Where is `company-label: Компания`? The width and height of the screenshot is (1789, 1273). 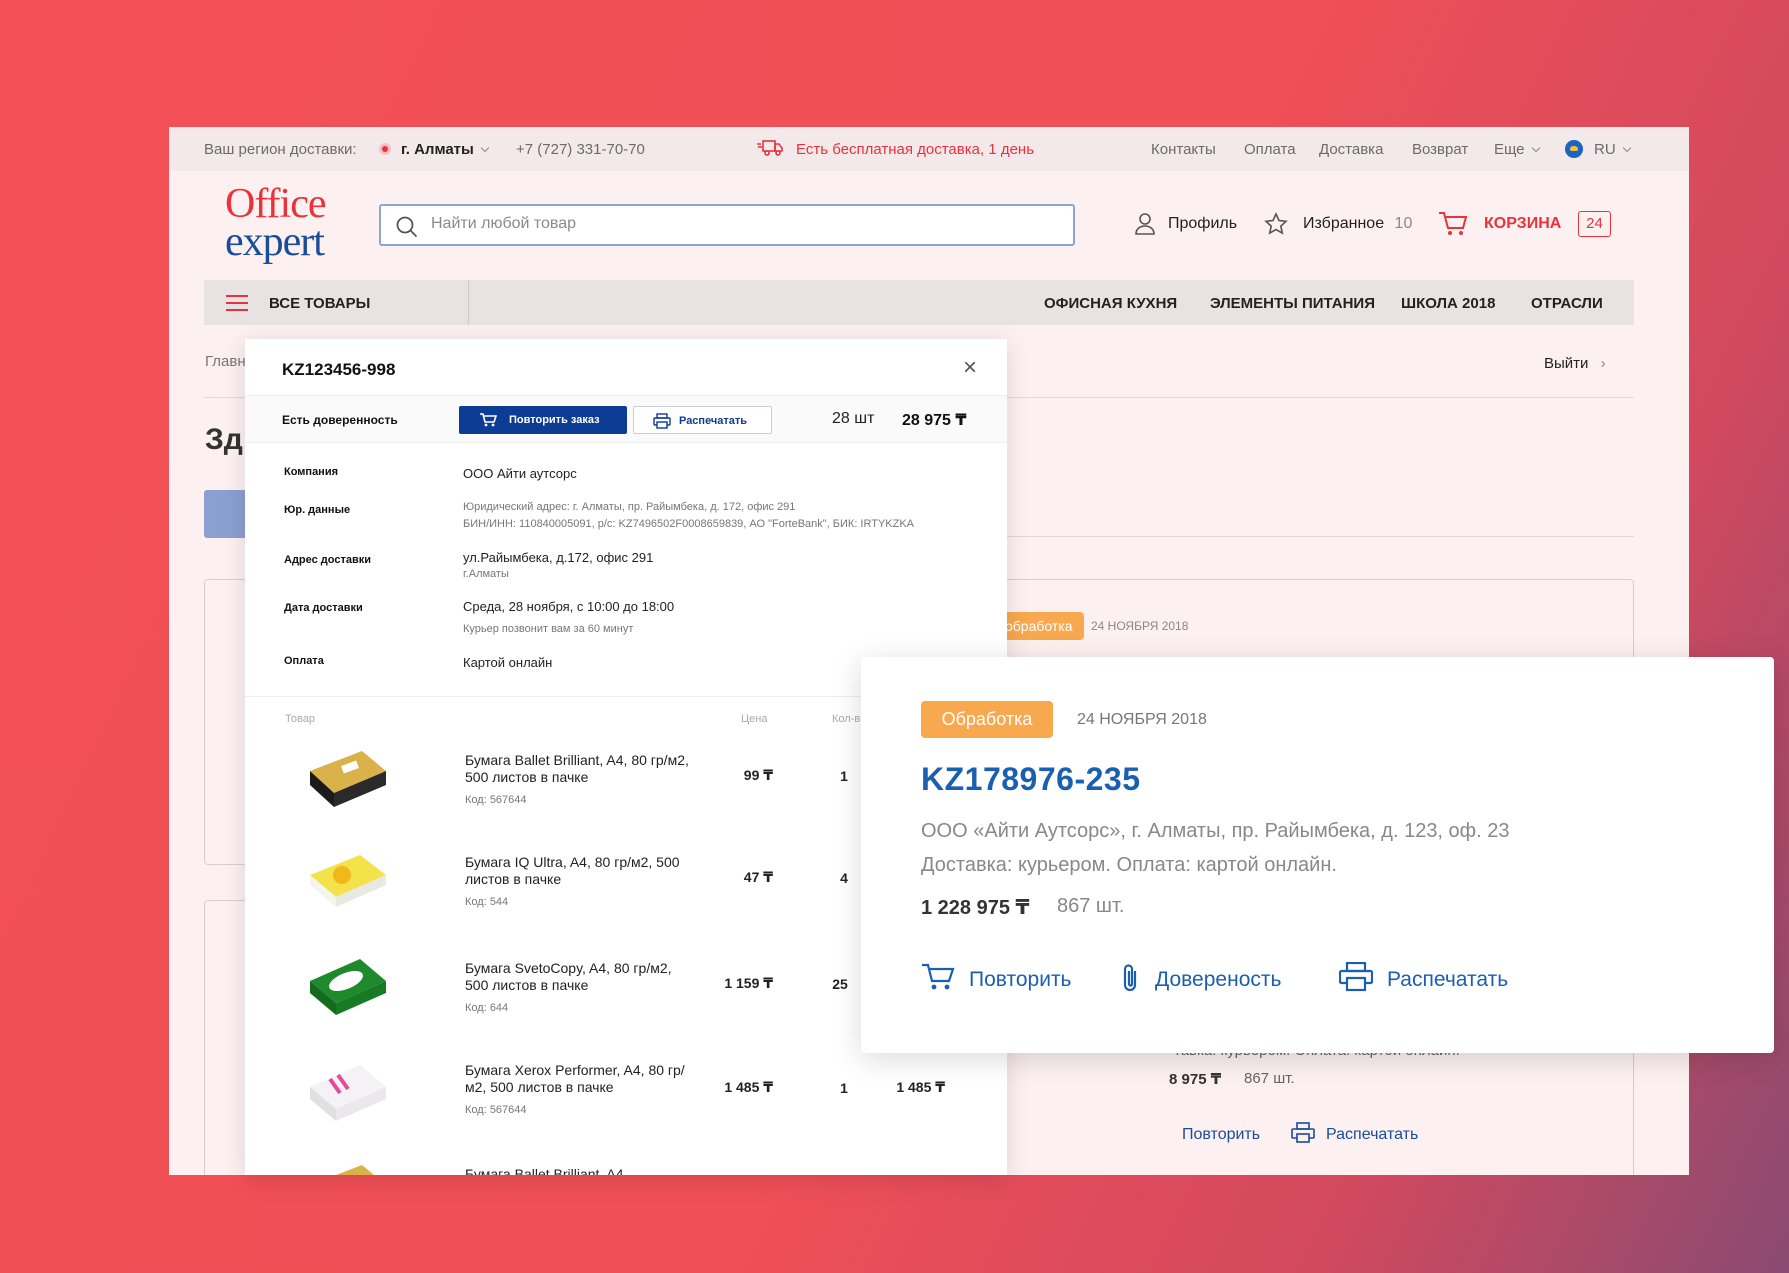
company-label: Компания is located at coordinates (311, 472).